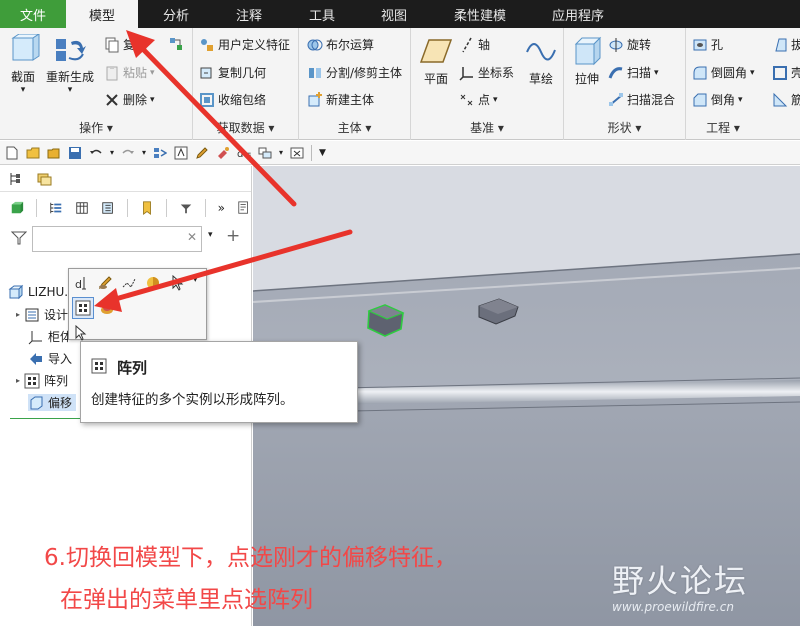 Image resolution: width=800 pixels, height=626 pixels. Describe the element at coordinates (211, 118) in the screenshot. I see `arrow-to-model-tab` at that location.